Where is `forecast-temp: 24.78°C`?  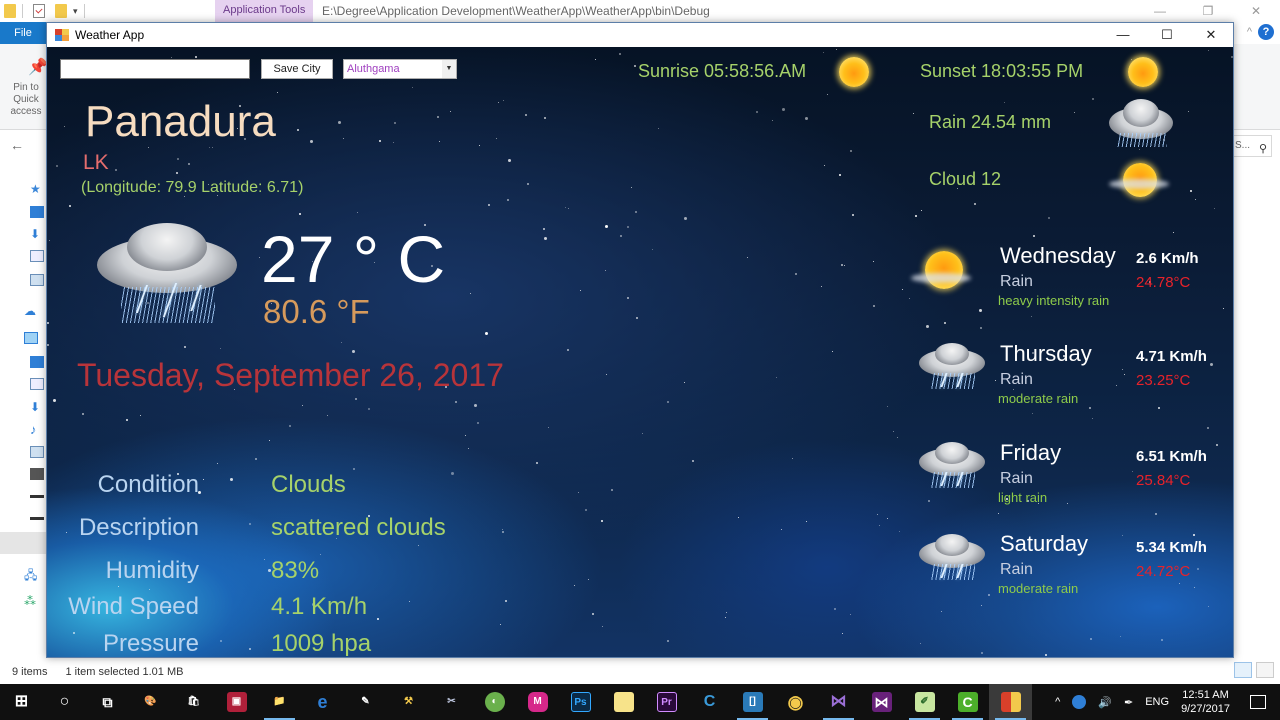
forecast-temp: 24.78°C is located at coordinates (1163, 282).